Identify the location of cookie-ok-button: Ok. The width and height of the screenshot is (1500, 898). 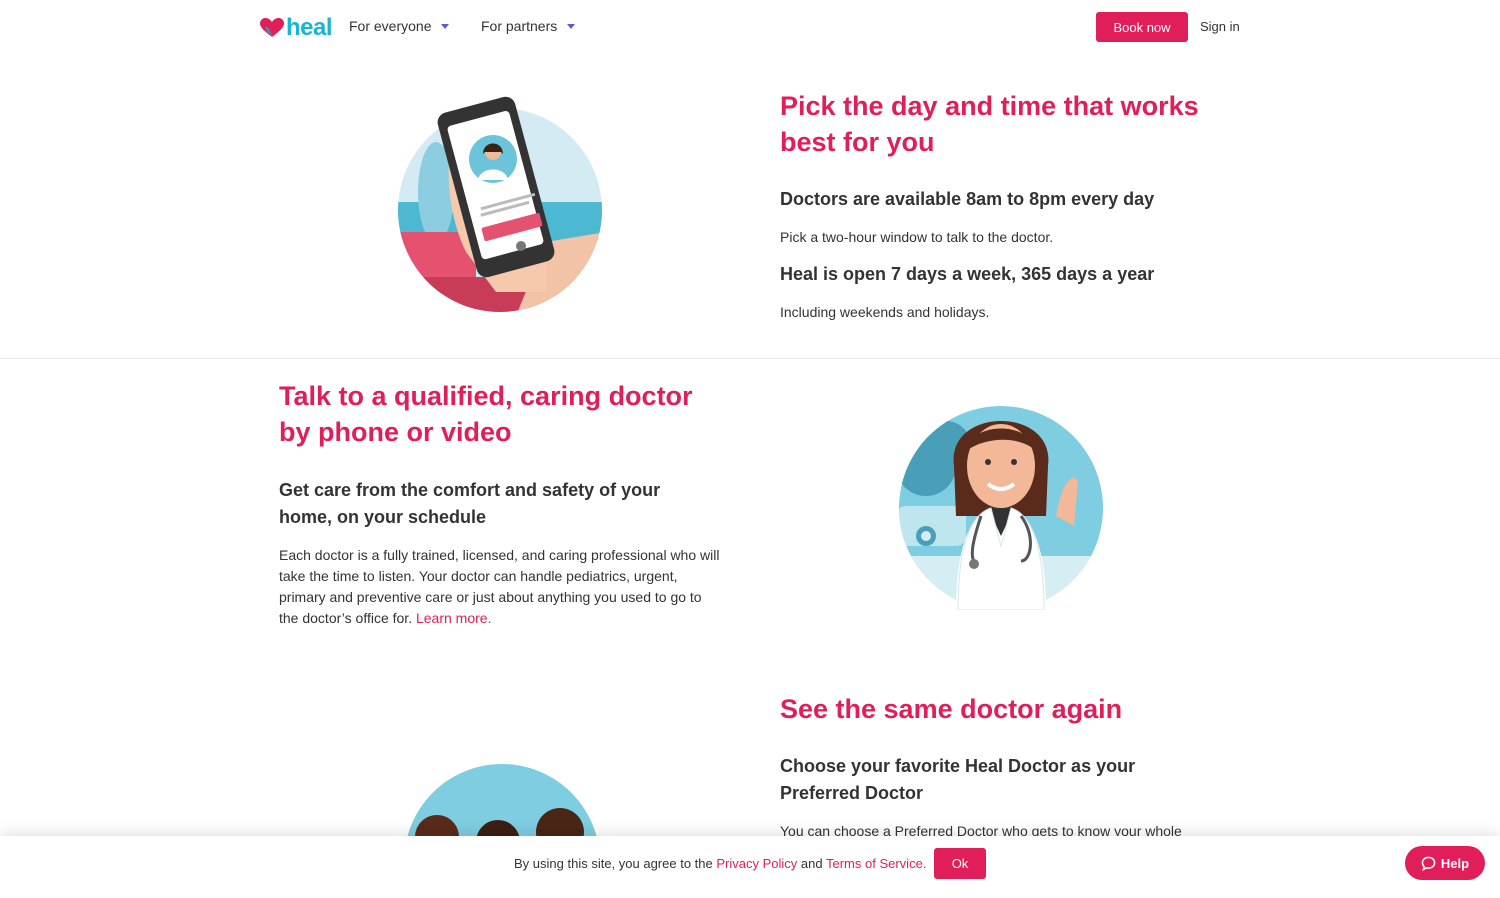
(960, 863).